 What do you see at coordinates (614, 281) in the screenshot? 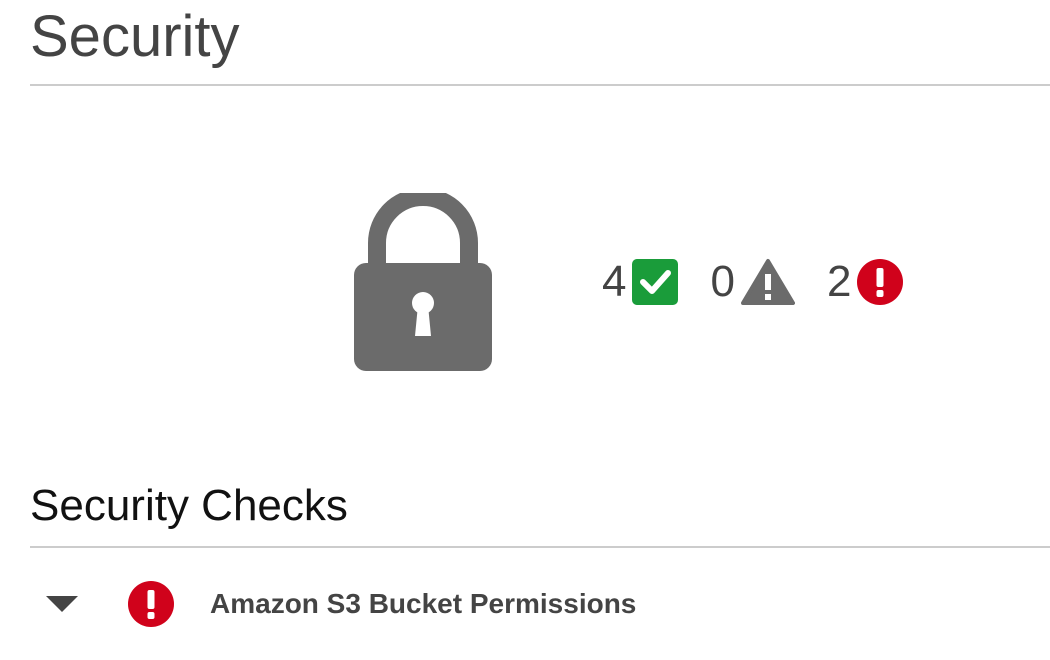
I see `passed-count: 4` at bounding box center [614, 281].